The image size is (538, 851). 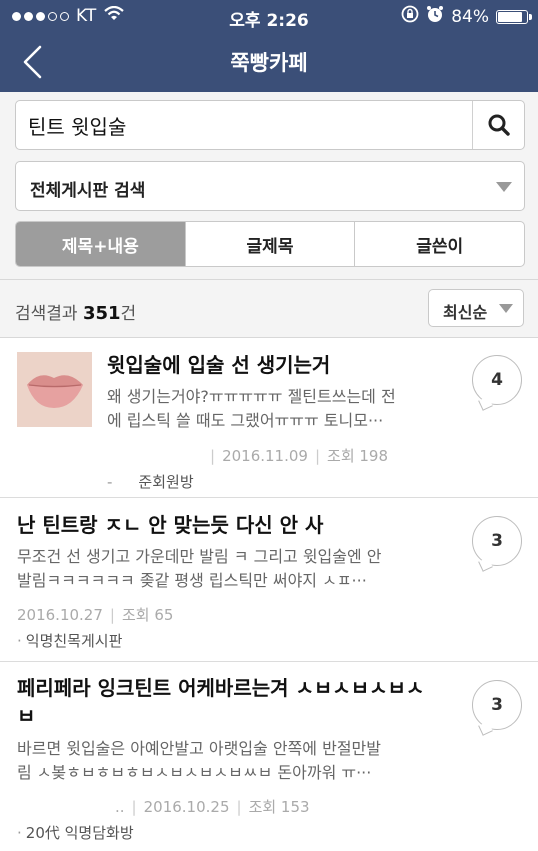 What do you see at coordinates (221, 688) in the screenshot?
I see `post-title-line1: 페리페라 잉크틴트 어케바르는겨 ㅅㅂㅅㅂㅅㅂㅅ` at bounding box center [221, 688].